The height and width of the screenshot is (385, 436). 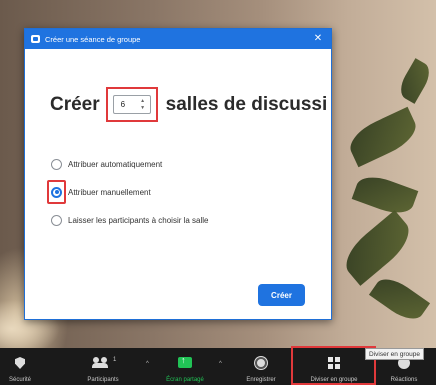 I want to click on breakout-tooltip: Diviser en groupe, so click(x=394, y=354).